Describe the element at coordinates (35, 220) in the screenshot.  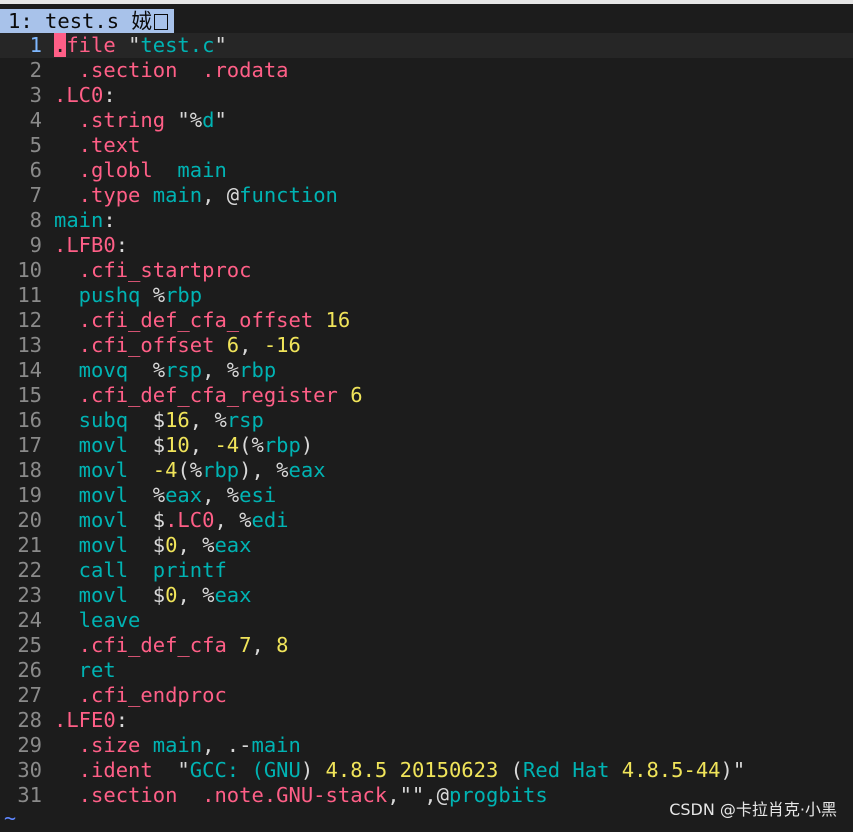
I see `line-number: 8` at that location.